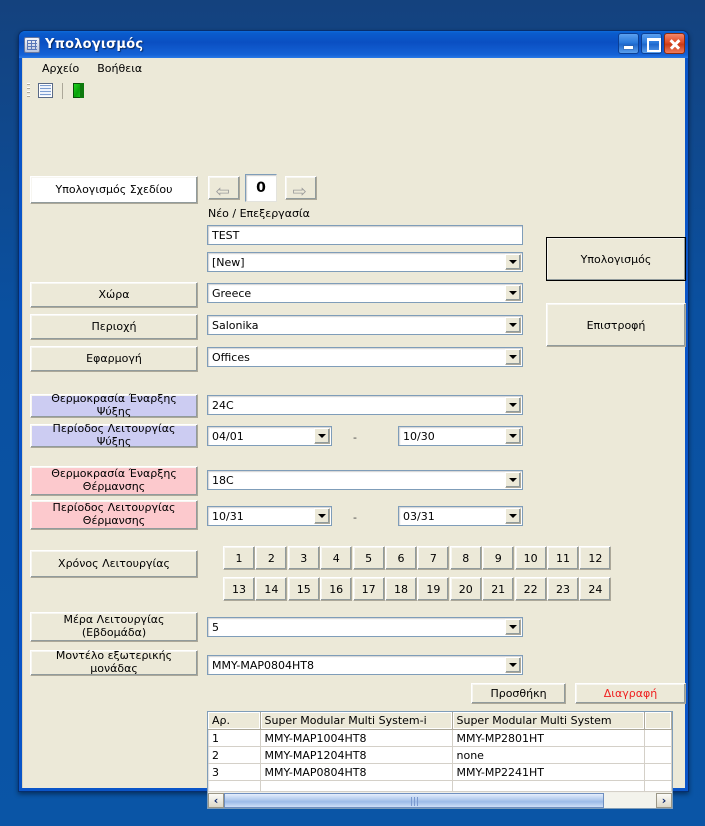 The image size is (705, 826). I want to click on application-label: Εφαρμογή, so click(114, 359).